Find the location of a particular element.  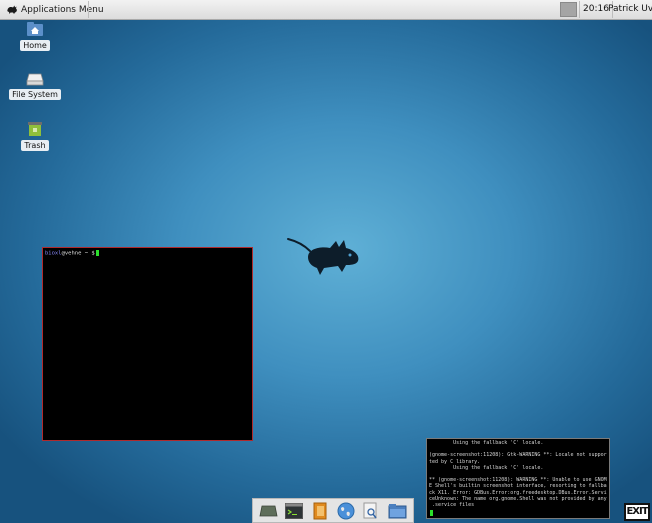

search-icon is located at coordinates (370, 510).